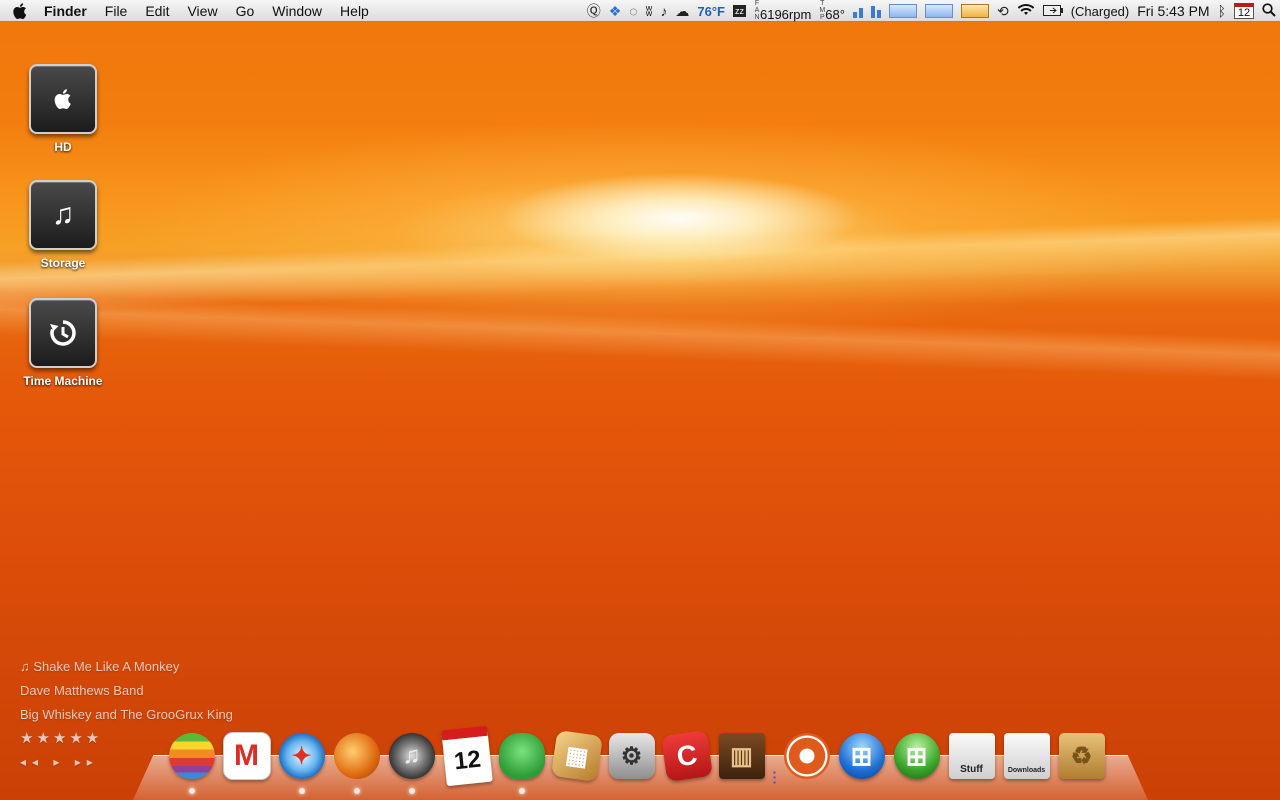  I want to click on butterfly-icon: ʬ, so click(649, 11).